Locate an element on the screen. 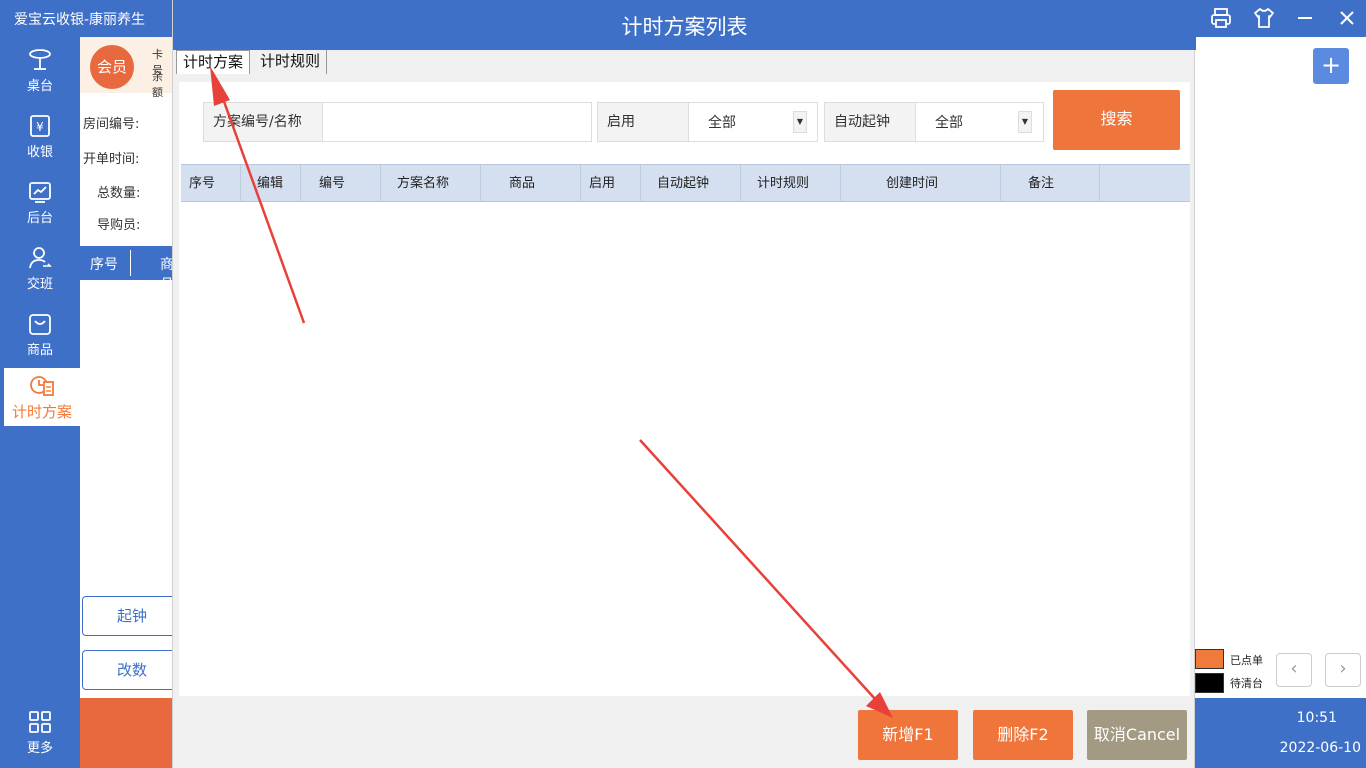 The width and height of the screenshot is (1366, 768). next-page-button: › is located at coordinates (1343, 670).